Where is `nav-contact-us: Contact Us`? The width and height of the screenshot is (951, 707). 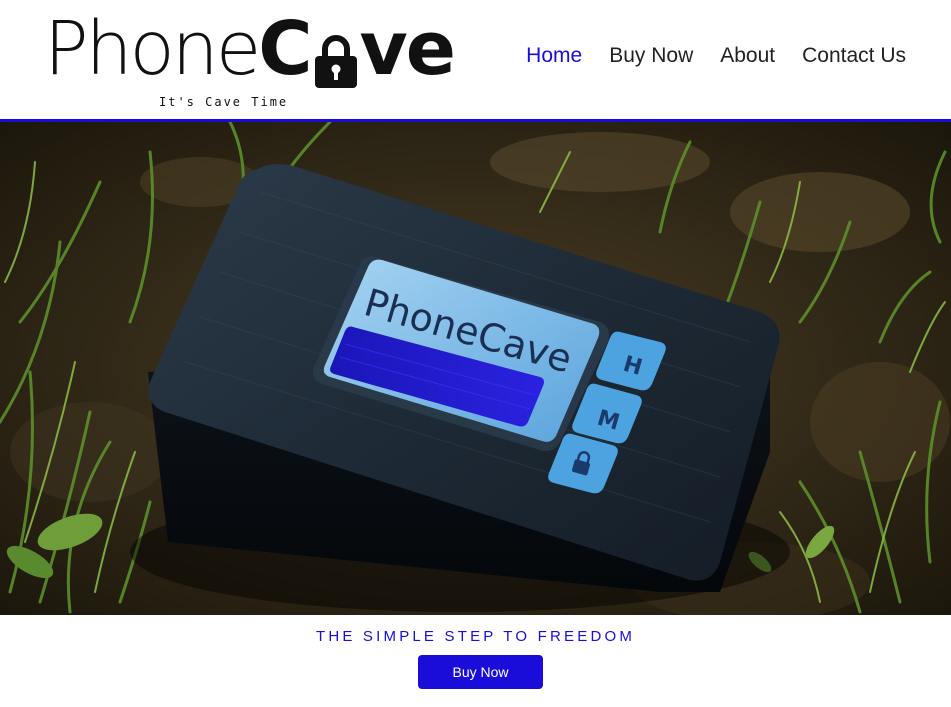
nav-contact-us: Contact Us is located at coordinates (854, 56).